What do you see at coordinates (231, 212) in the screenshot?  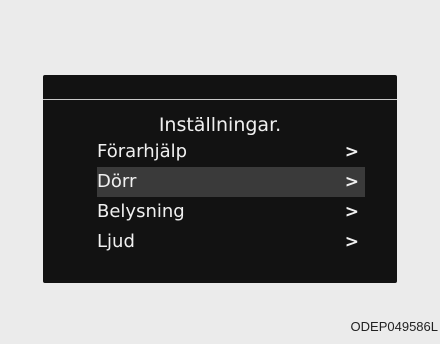 I see `menu-item-belysning: Belysning >` at bounding box center [231, 212].